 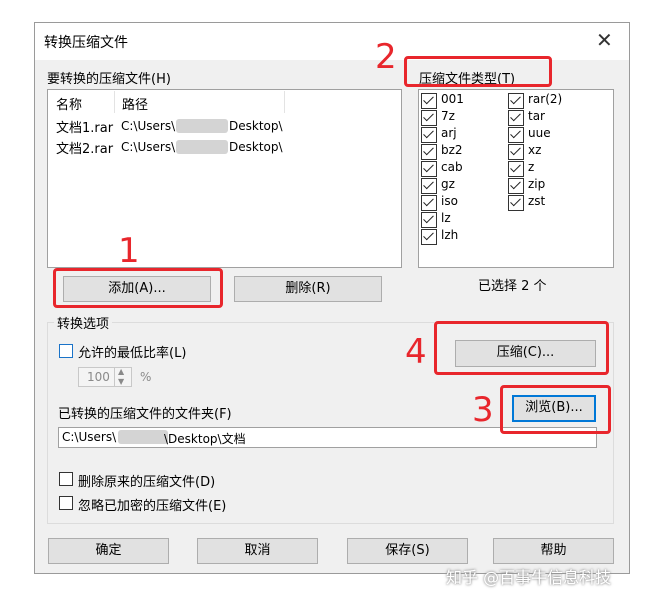 I want to click on cancel-button: 取消, so click(x=257, y=551).